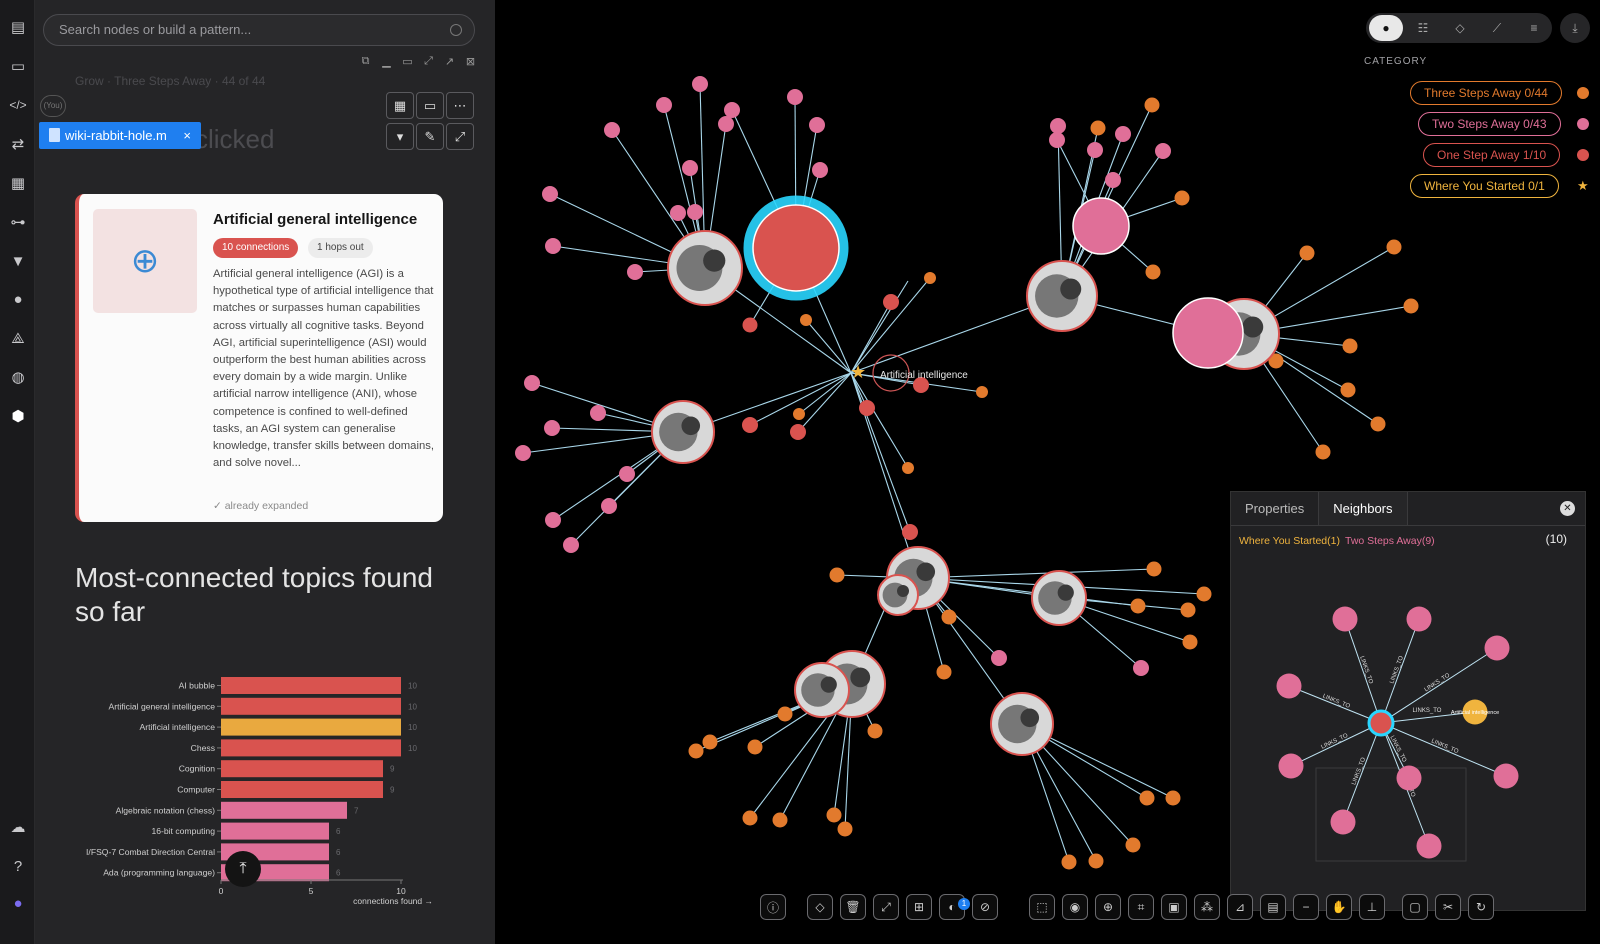  What do you see at coordinates (18, 222) in the screenshot?
I see `hierarchy-icon: ⊶` at bounding box center [18, 222].